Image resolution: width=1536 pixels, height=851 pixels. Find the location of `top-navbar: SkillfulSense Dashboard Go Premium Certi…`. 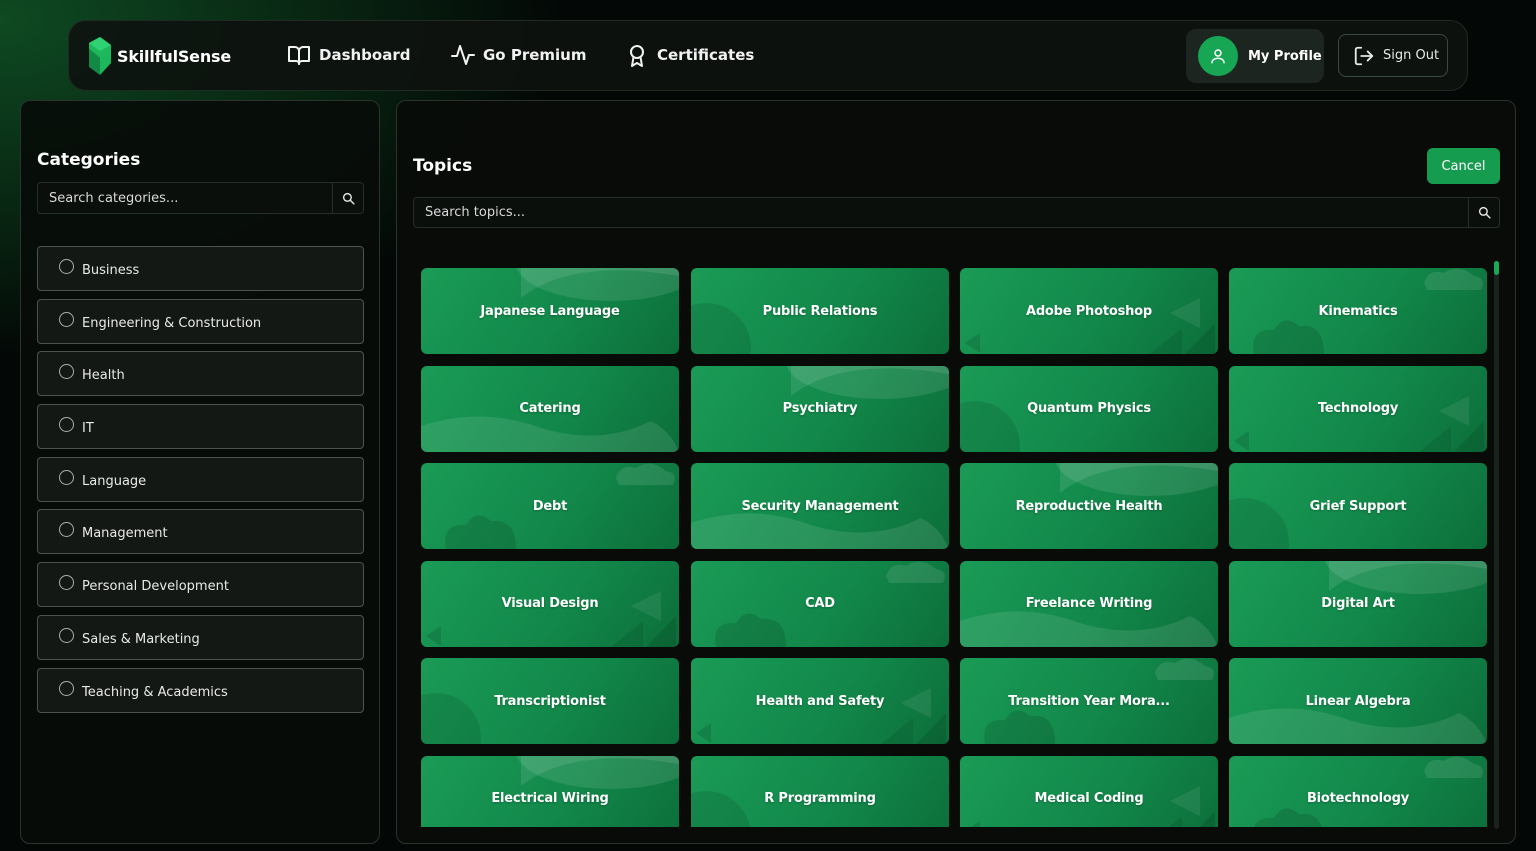

top-navbar: SkillfulSense Dashboard Go Premium Certi… is located at coordinates (768, 55).